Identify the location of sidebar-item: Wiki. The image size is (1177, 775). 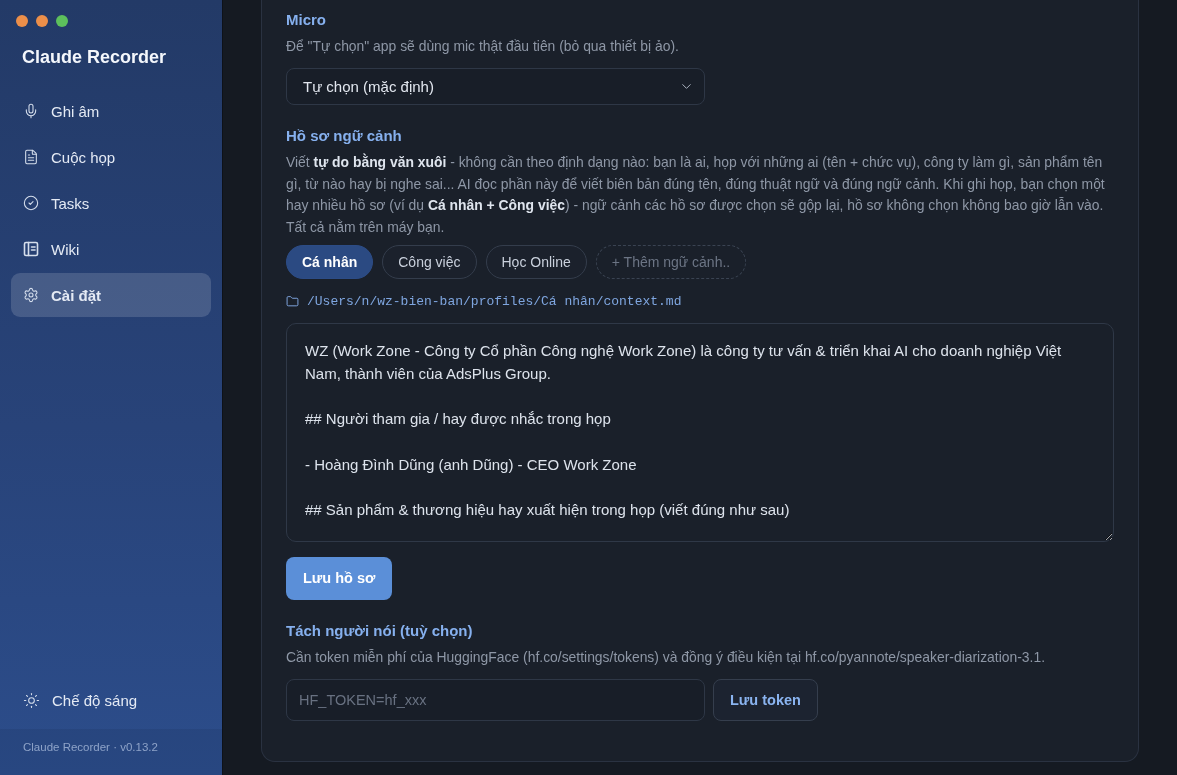
(111, 249).